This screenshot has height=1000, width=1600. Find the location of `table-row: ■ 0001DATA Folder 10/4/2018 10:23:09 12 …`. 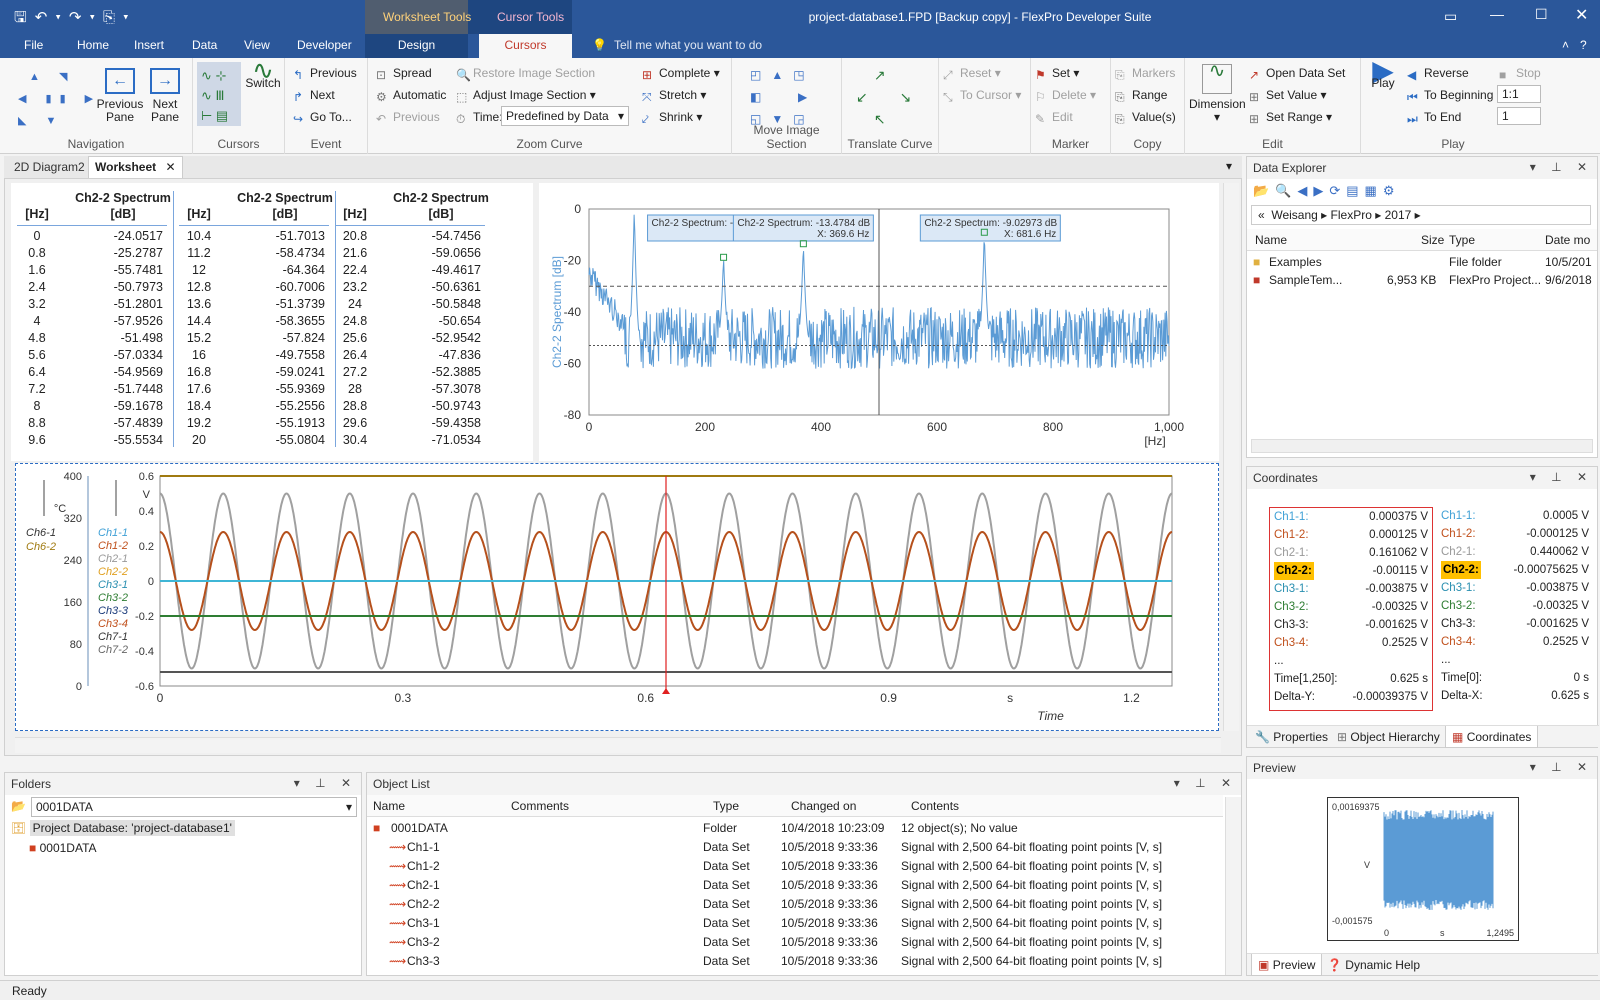

table-row: ■ 0001DATA Folder 10/4/2018 10:23:09 12 … is located at coordinates (787, 828).